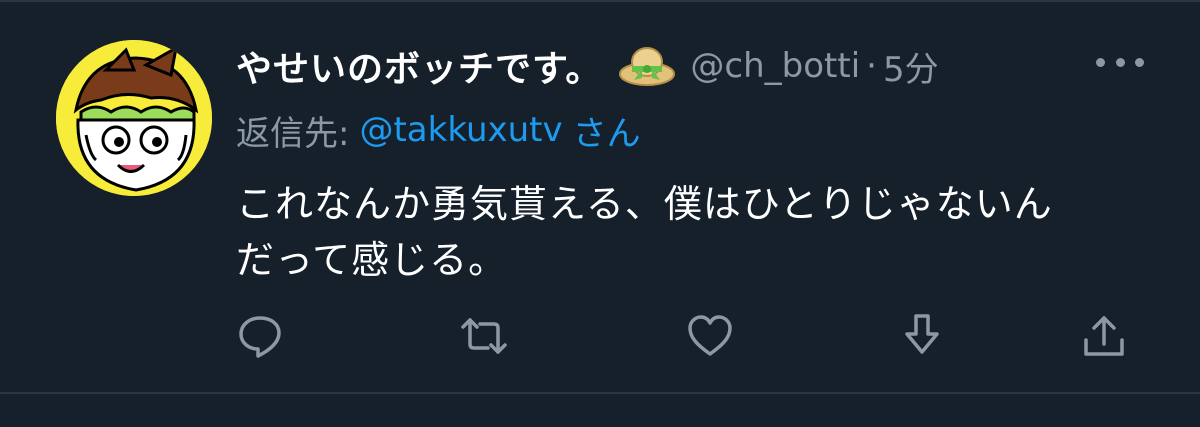 This screenshot has height=427, width=1200. Describe the element at coordinates (372, 260) in the screenshot. I see `tweet-text-line: だって感じる。` at that location.